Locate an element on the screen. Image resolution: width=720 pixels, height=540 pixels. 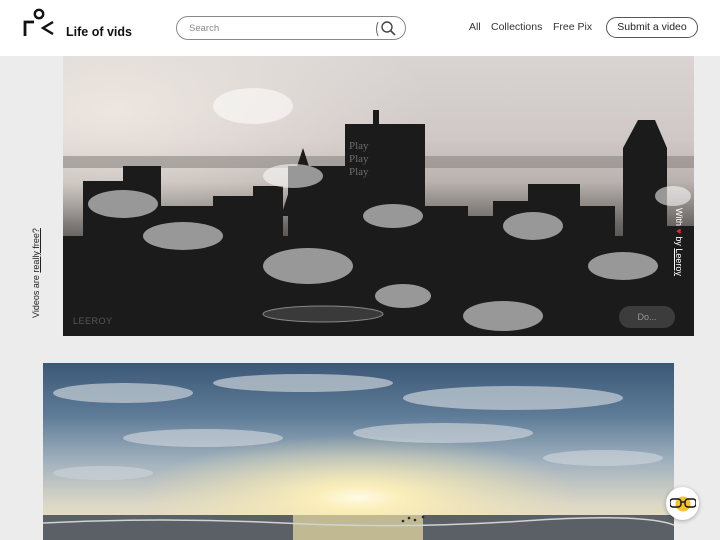
search-icon is located at coordinates (386, 29).